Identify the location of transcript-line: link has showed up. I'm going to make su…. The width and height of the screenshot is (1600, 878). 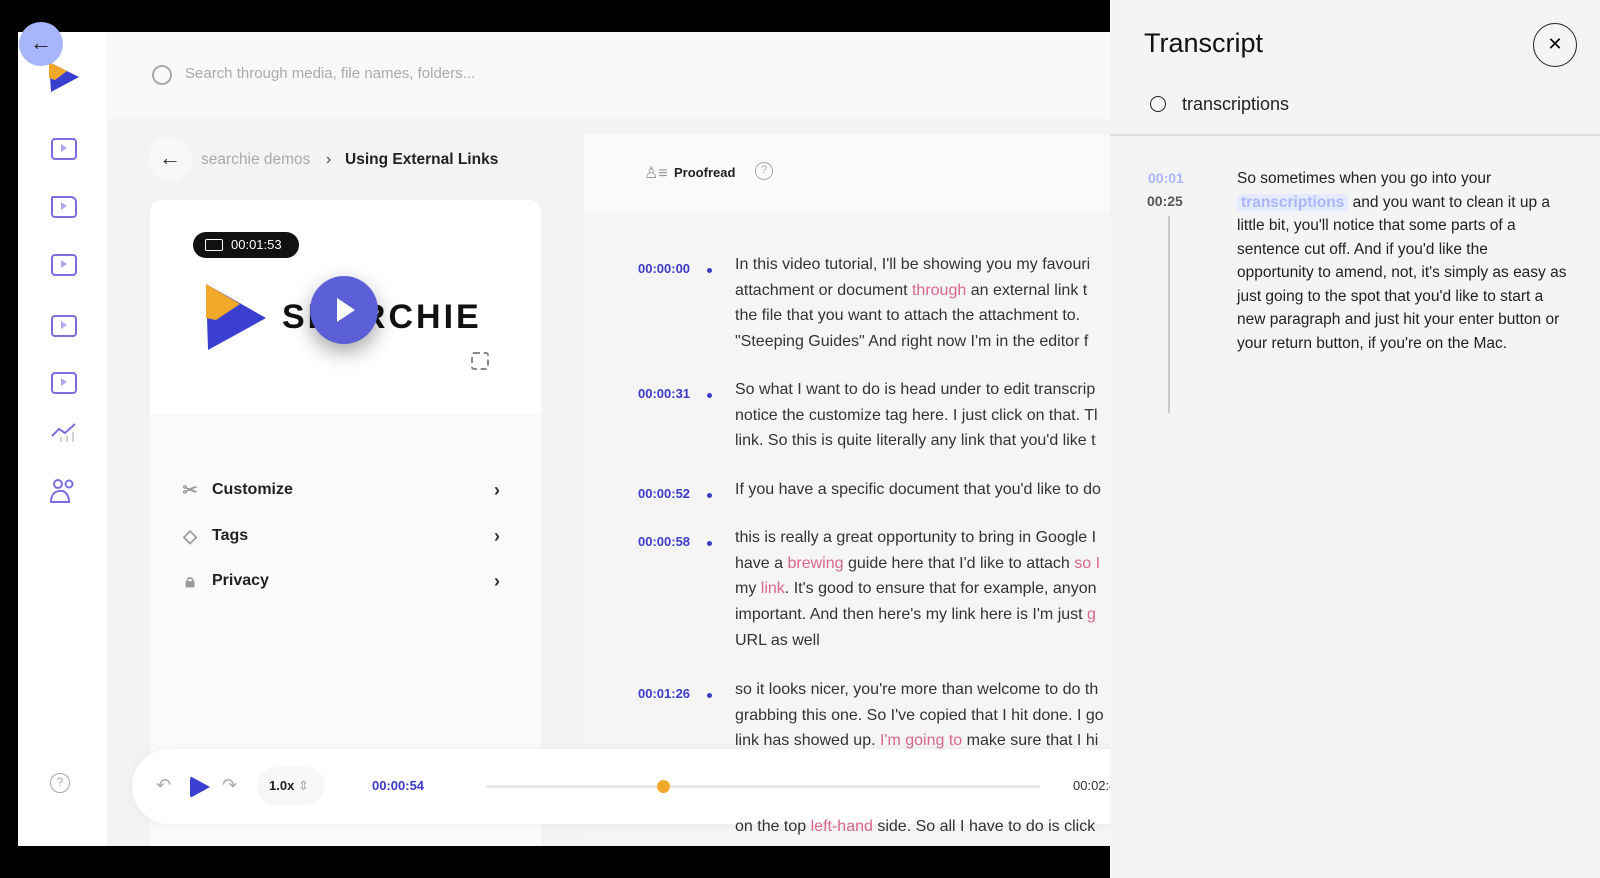
(916, 741).